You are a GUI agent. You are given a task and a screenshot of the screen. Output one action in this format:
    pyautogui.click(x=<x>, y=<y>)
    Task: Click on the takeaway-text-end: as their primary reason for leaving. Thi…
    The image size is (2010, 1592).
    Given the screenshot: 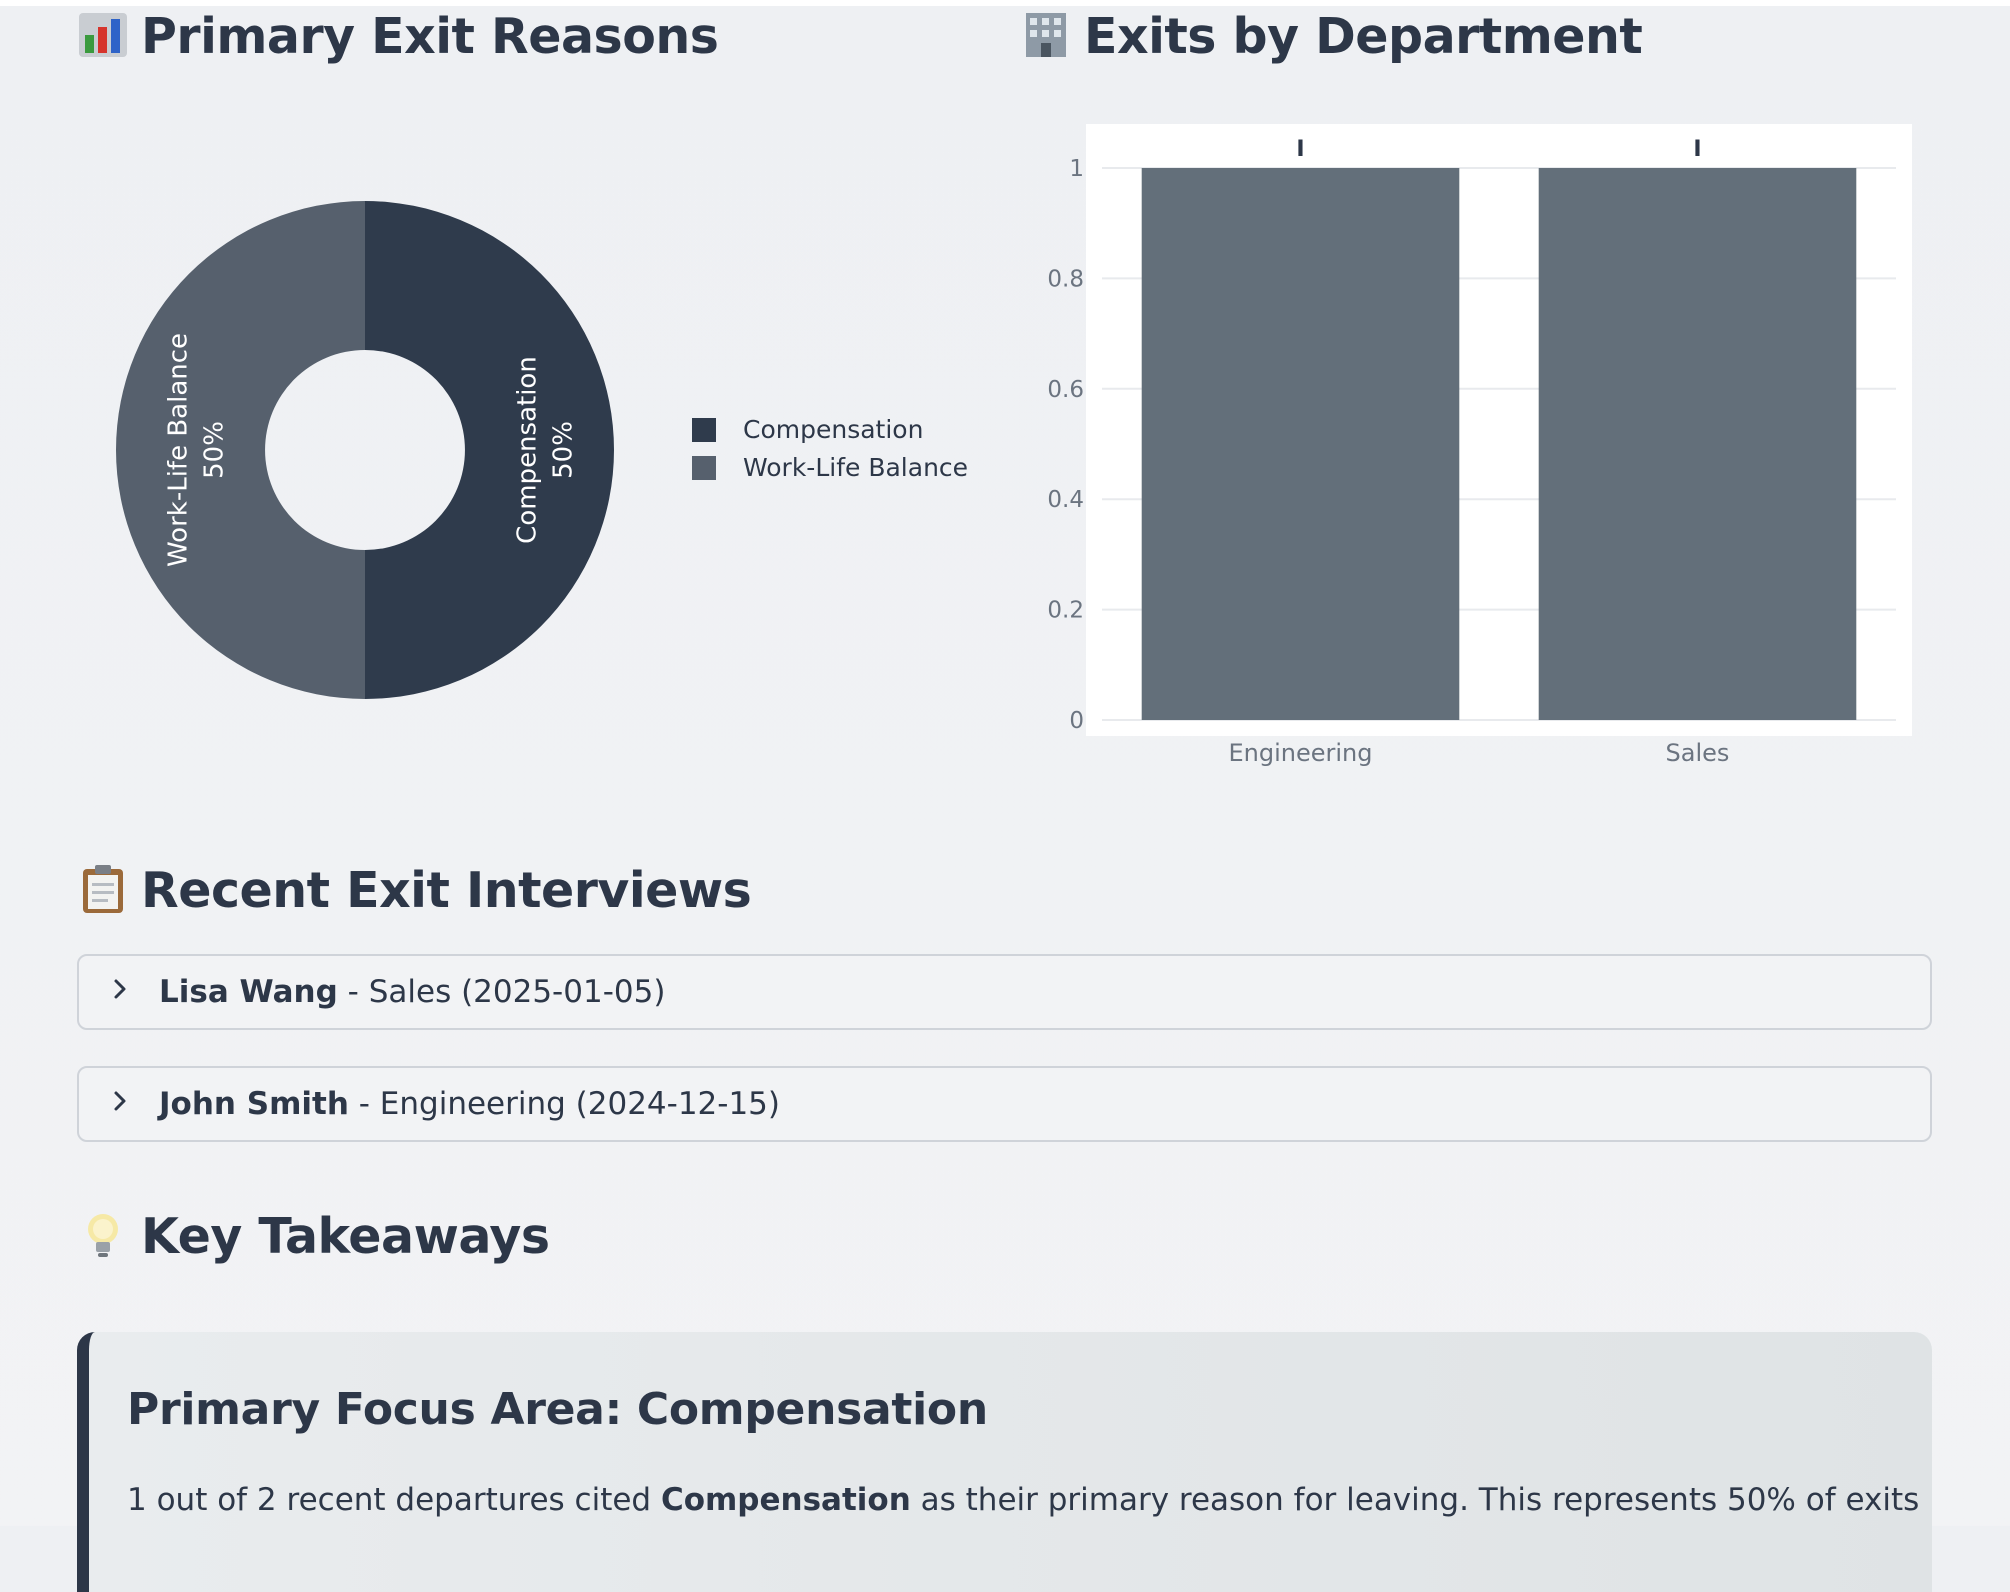 What is the action you would take?
    pyautogui.click(x=1415, y=1500)
    